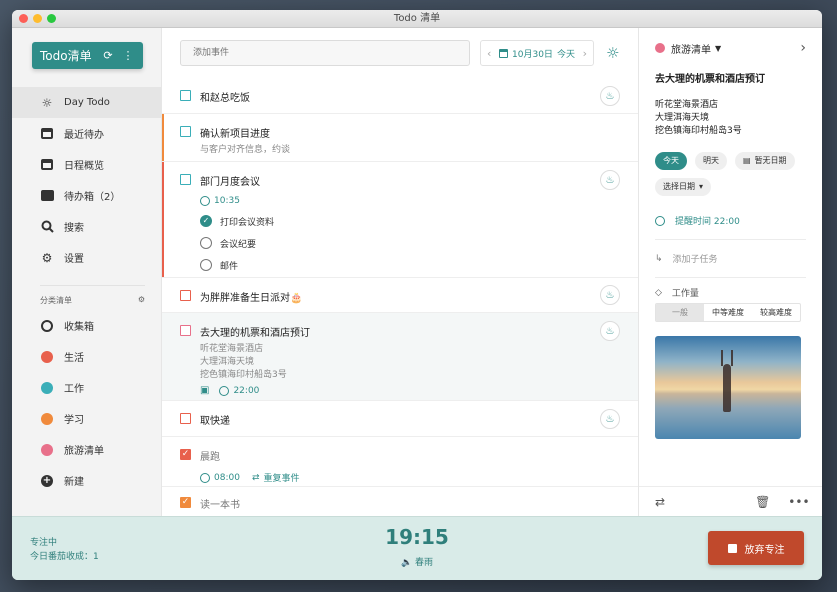  Describe the element at coordinates (86, 257) in the screenshot. I see `sidebar-item-settings: ⚙ 设置` at that location.